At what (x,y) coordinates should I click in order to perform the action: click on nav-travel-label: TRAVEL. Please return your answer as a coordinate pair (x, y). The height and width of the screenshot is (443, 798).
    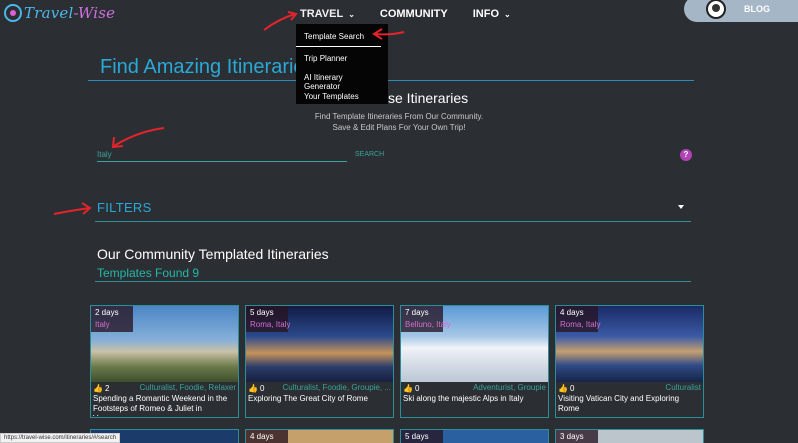
    Looking at the image, I should click on (322, 14).